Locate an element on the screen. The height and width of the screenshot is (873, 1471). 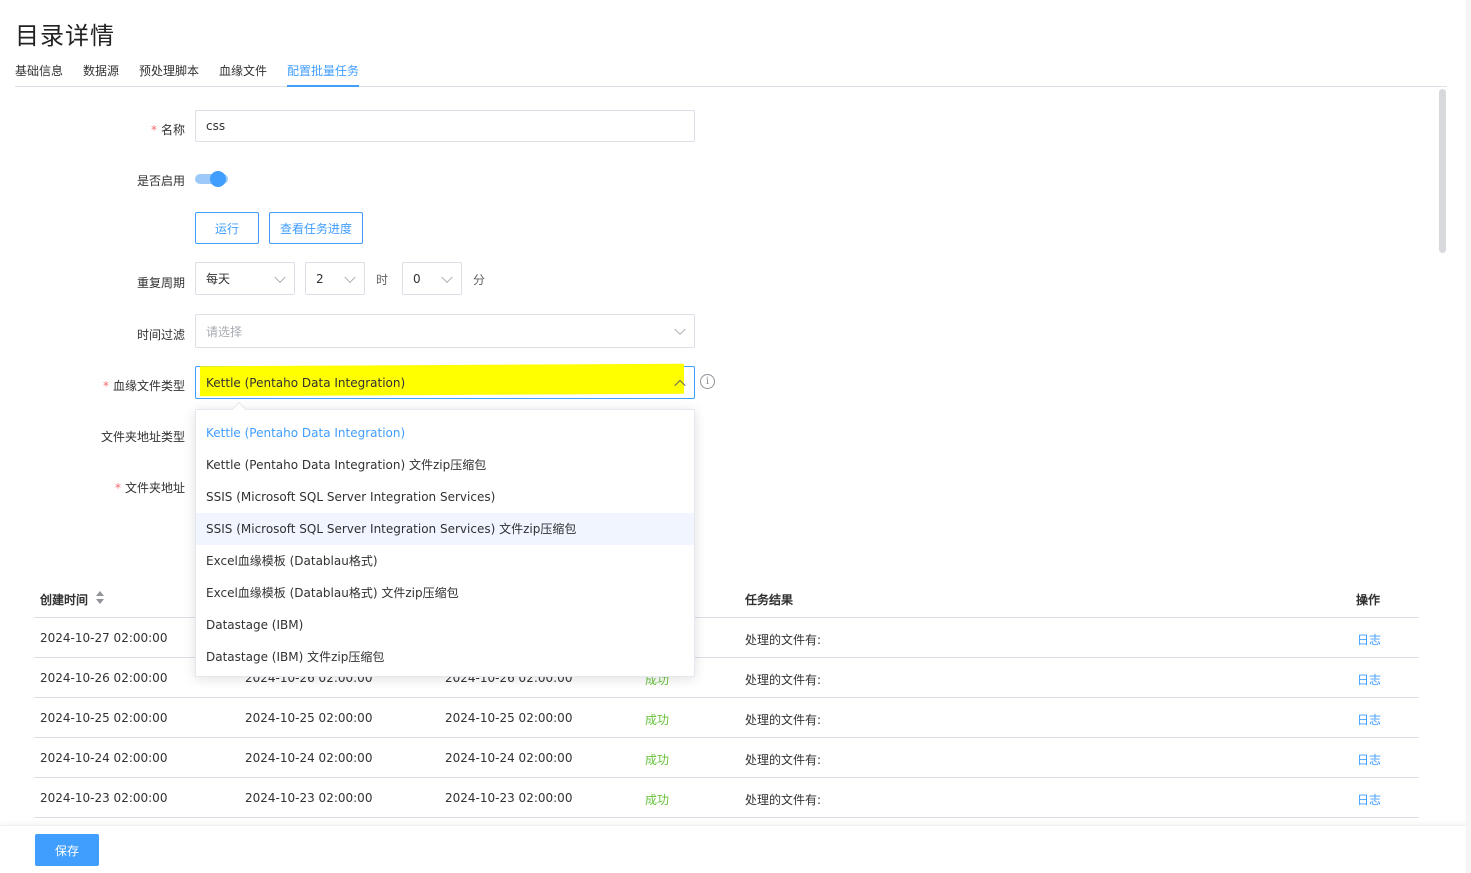
repeat-period-select: 每天 is located at coordinates (245, 278).